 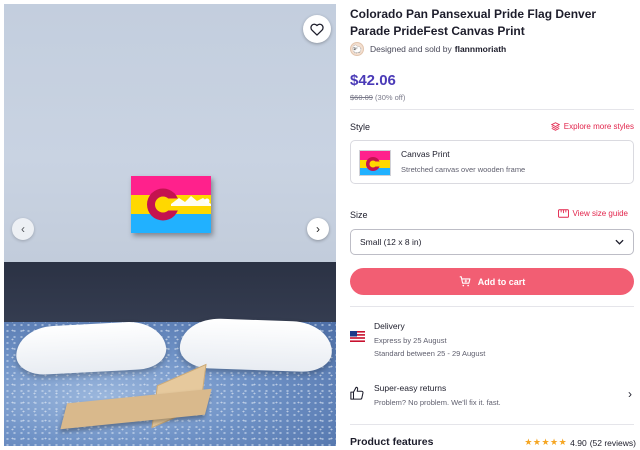 I want to click on gallery-next-button: ›, so click(x=318, y=229).